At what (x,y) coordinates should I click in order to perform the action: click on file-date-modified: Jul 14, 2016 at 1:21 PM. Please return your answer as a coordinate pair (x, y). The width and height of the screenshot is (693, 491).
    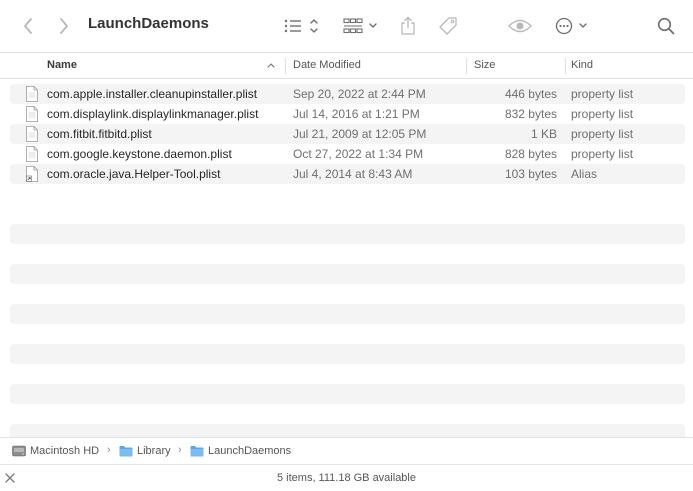
    Looking at the image, I should click on (356, 114).